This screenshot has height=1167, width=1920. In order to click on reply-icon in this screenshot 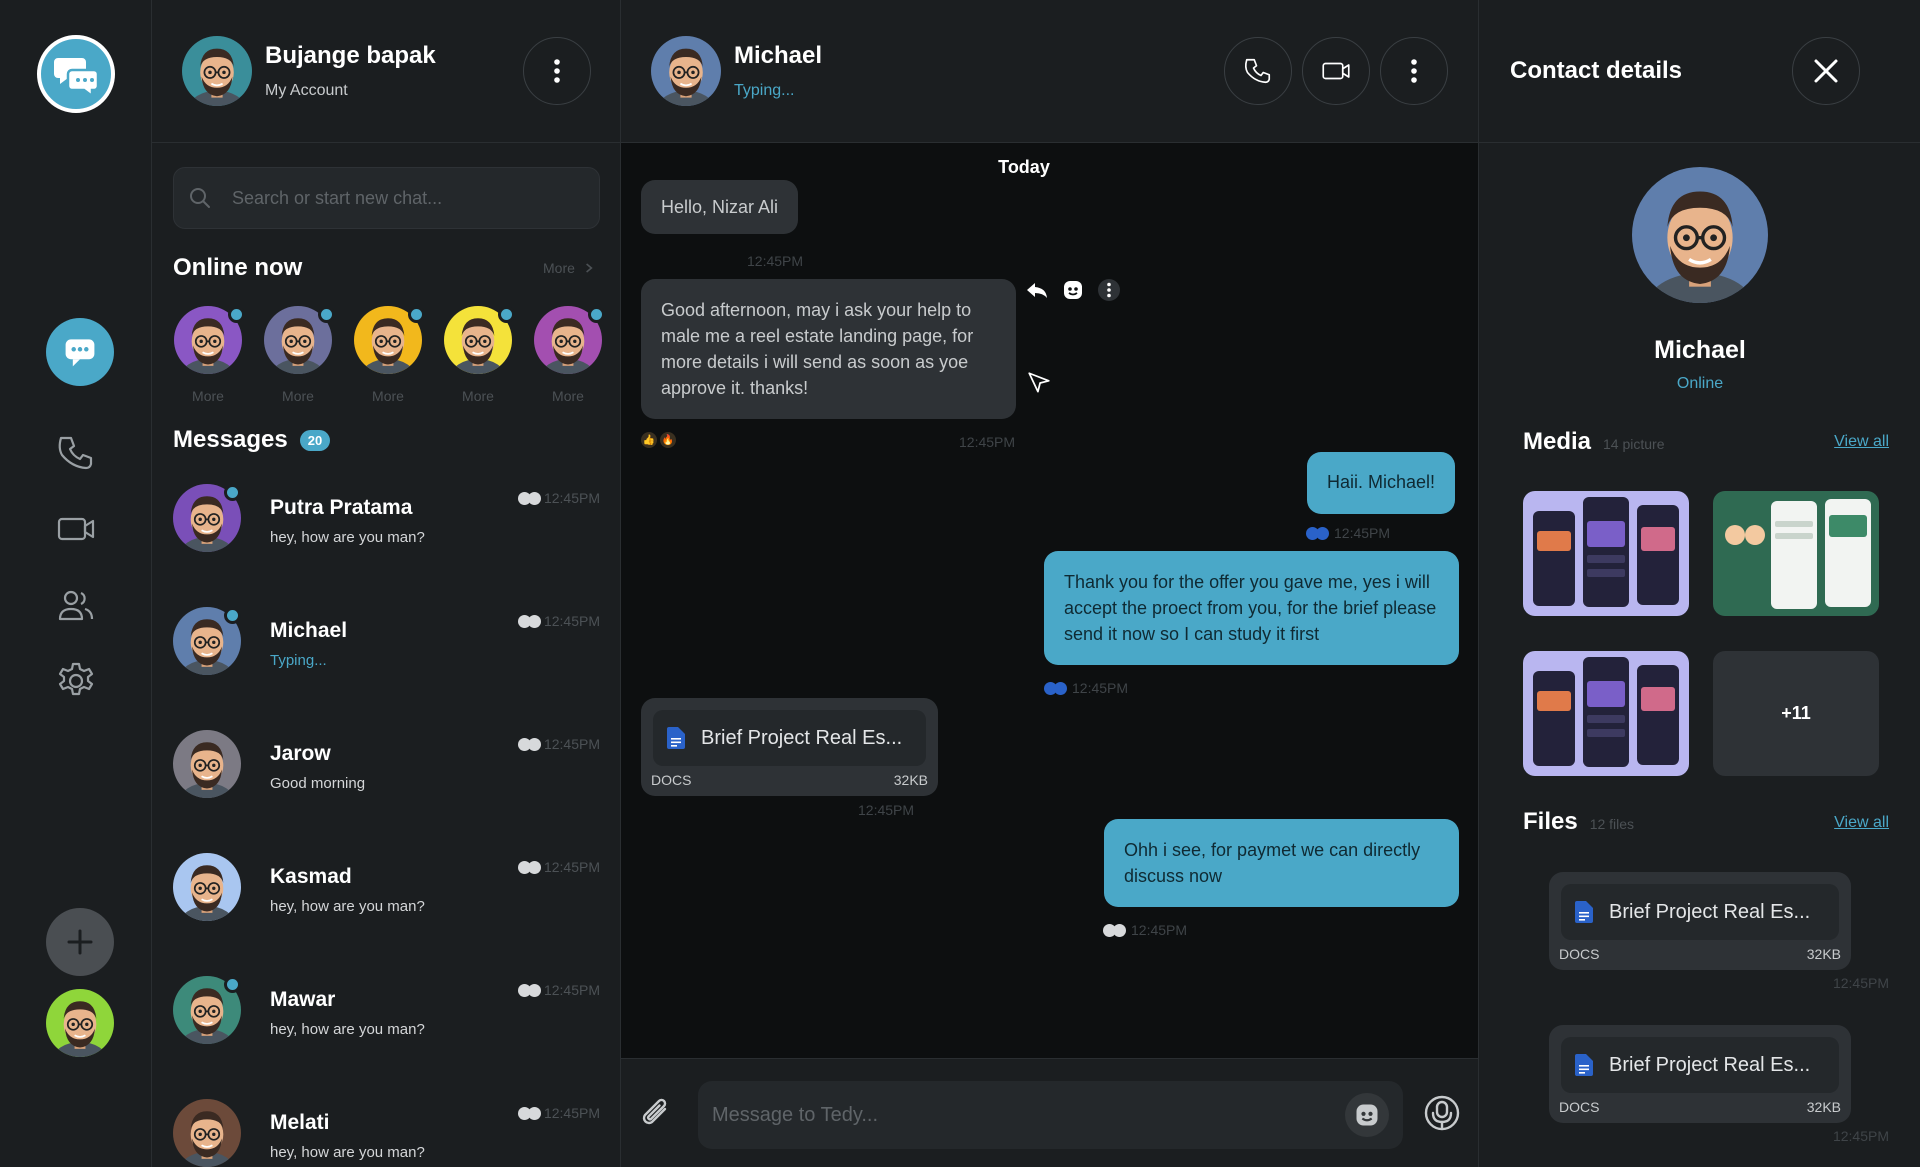, I will do `click(1037, 290)`.